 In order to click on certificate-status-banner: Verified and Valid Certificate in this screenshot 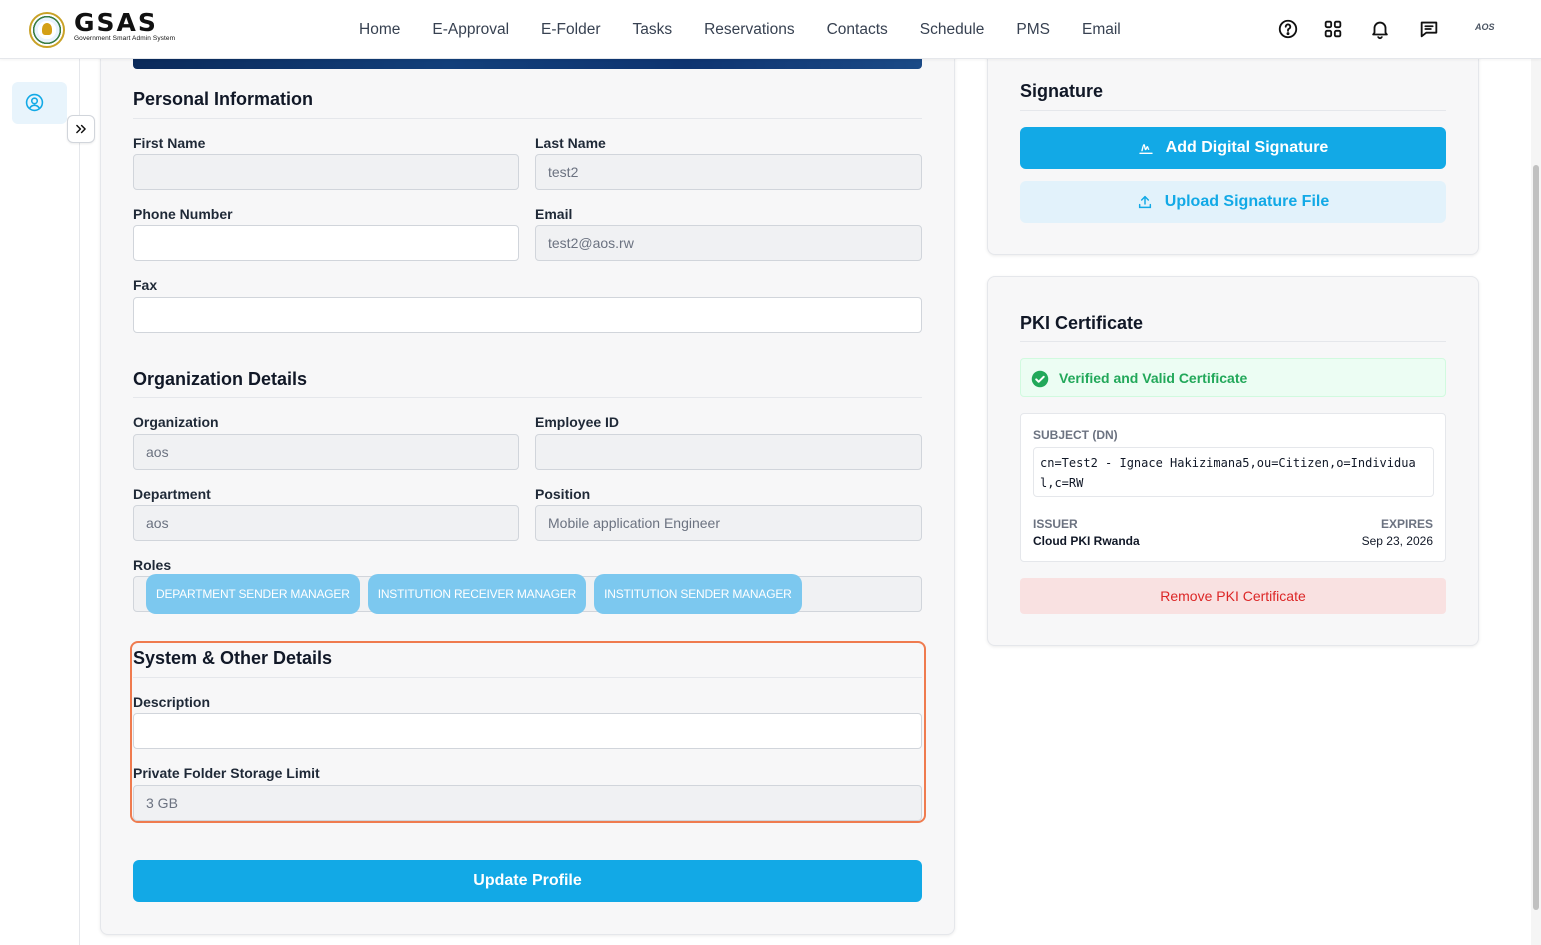, I will do `click(1233, 377)`.